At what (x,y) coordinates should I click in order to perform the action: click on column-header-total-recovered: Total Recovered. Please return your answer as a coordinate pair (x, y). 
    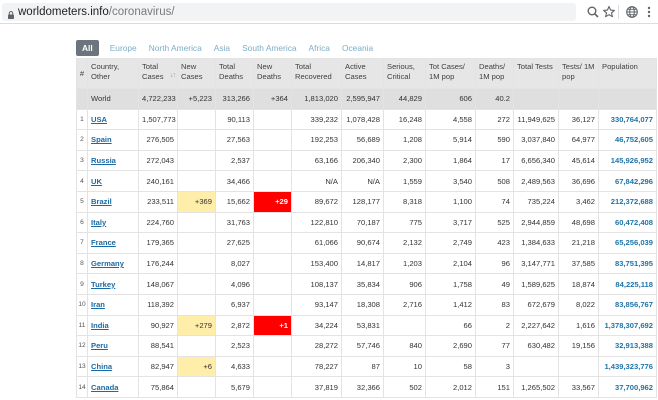
    Looking at the image, I should click on (316, 73).